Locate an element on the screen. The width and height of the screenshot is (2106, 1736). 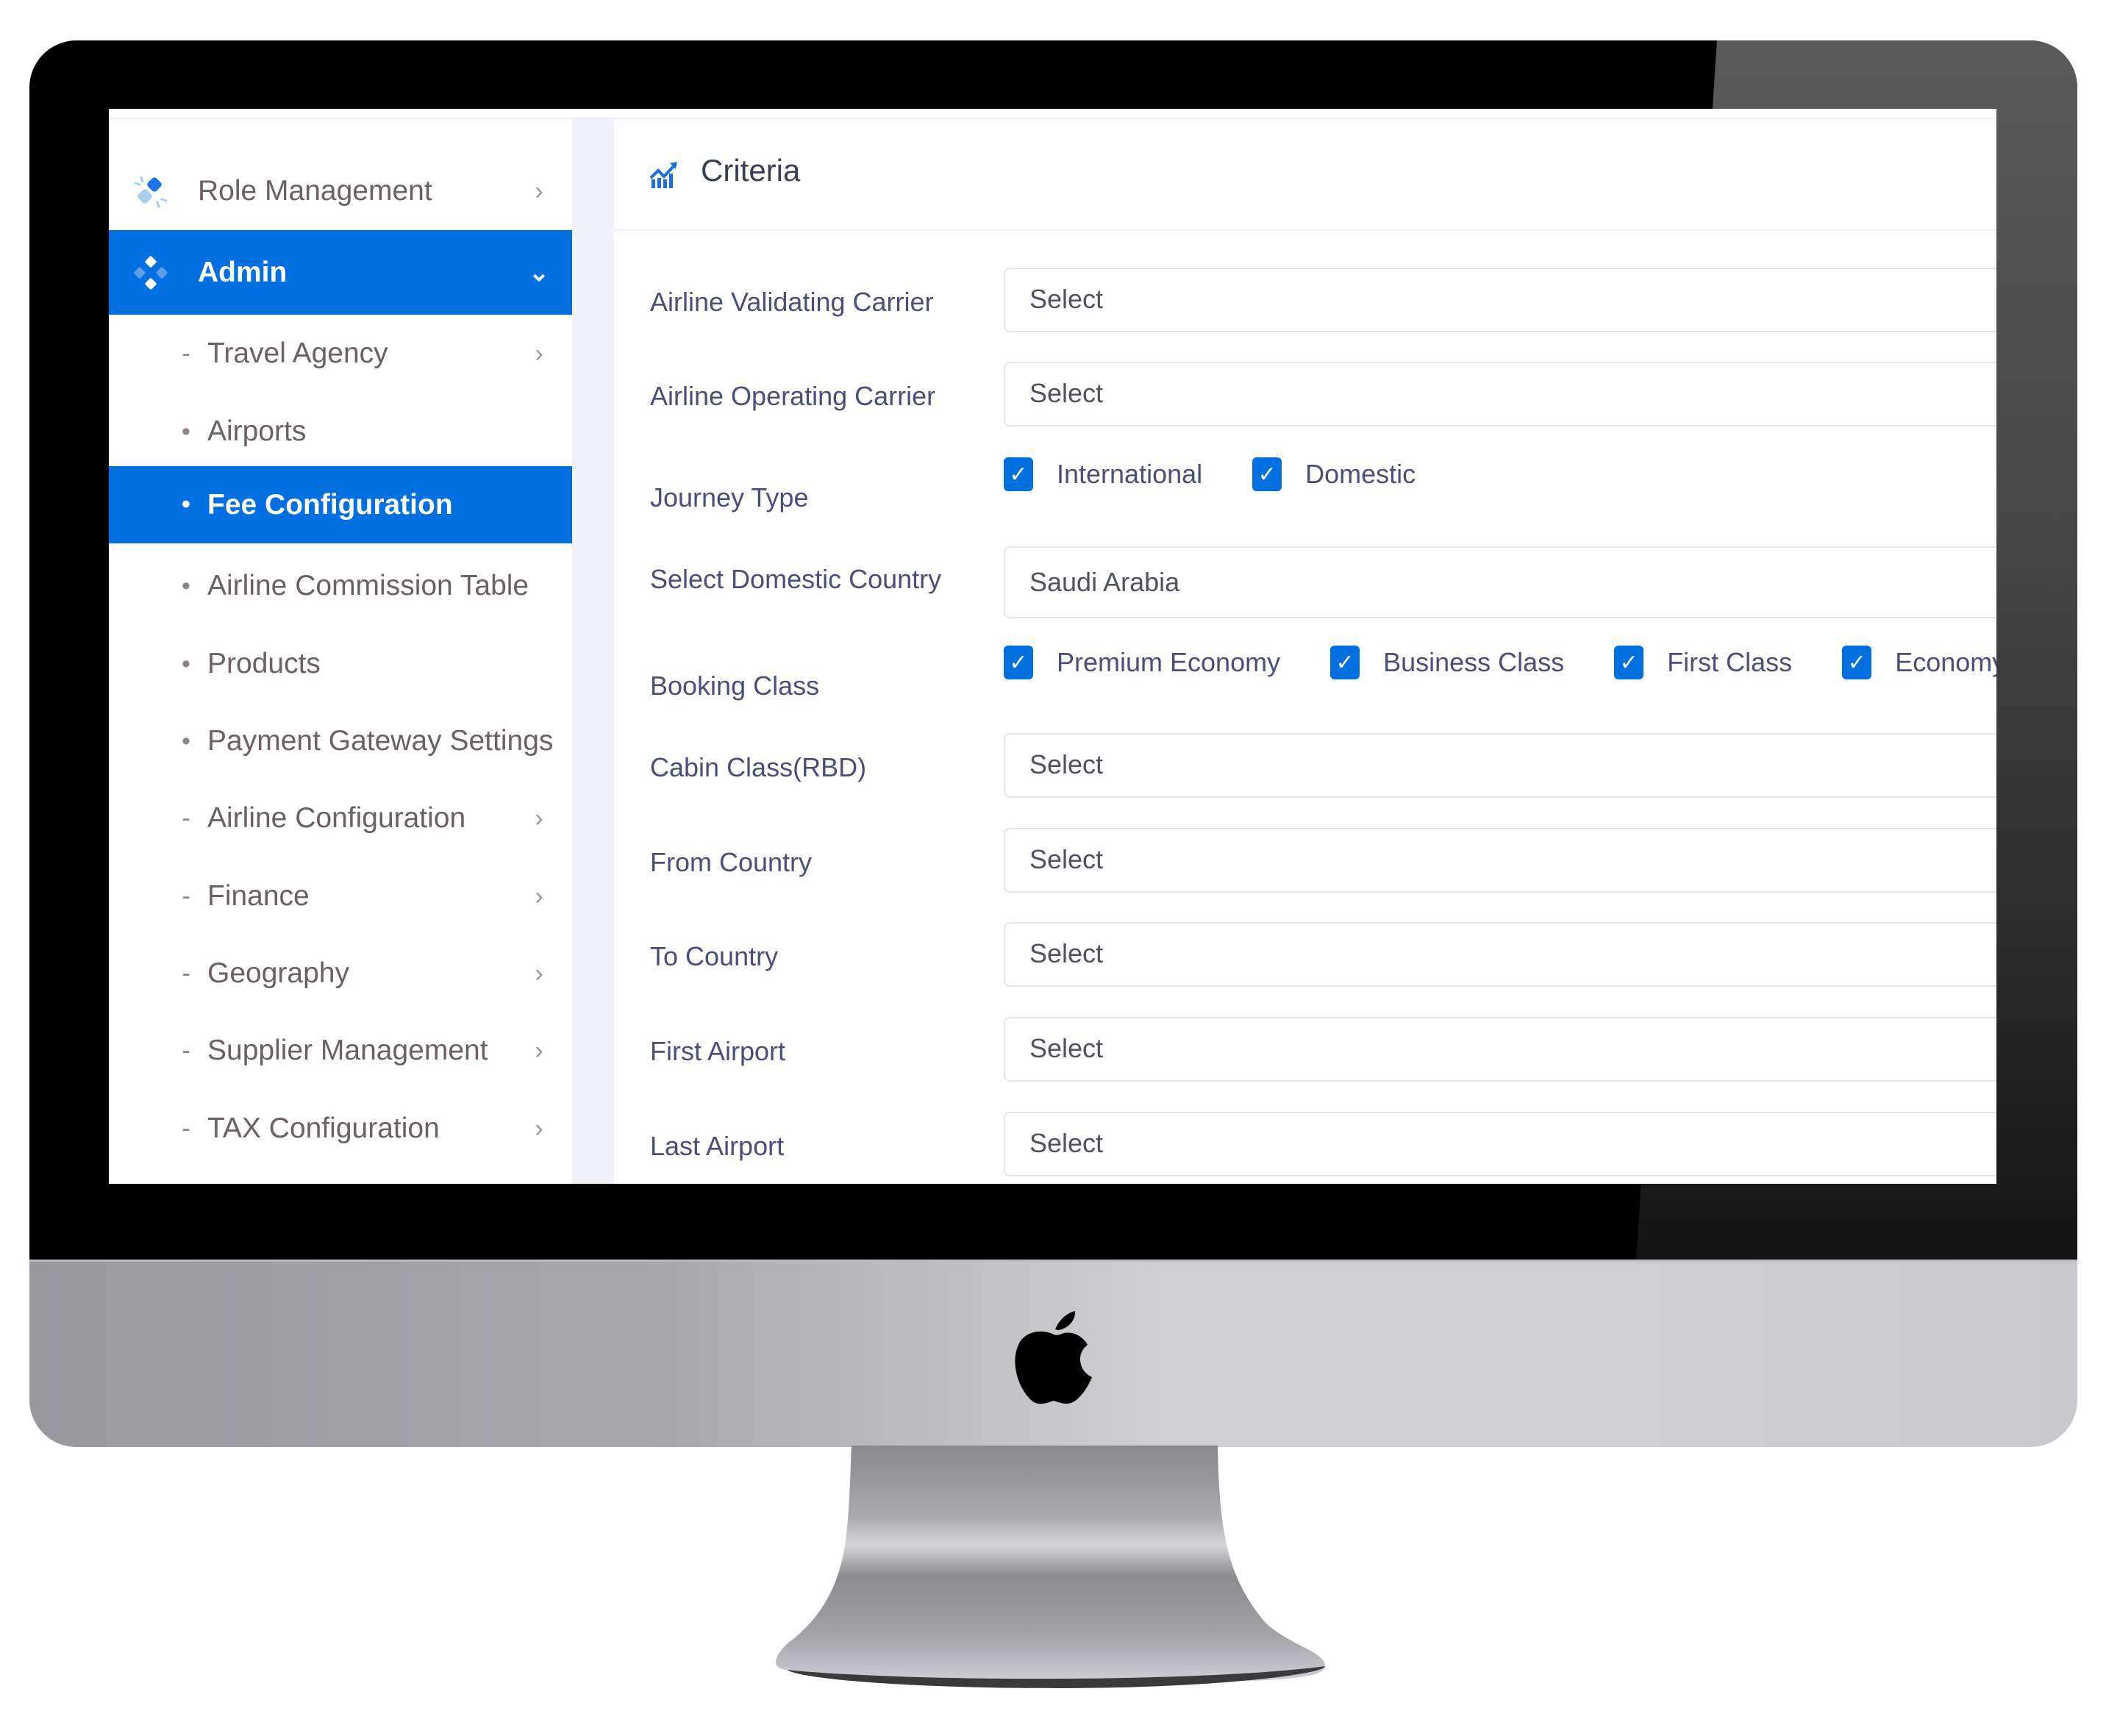
checkbox-business-class: ✓ Business Class is located at coordinates (1447, 662).